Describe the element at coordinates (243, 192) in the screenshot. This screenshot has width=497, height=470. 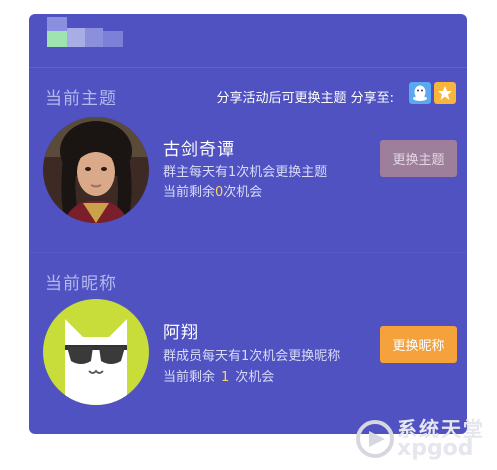
I see `theme-remaining-suffix: 次机会` at that location.